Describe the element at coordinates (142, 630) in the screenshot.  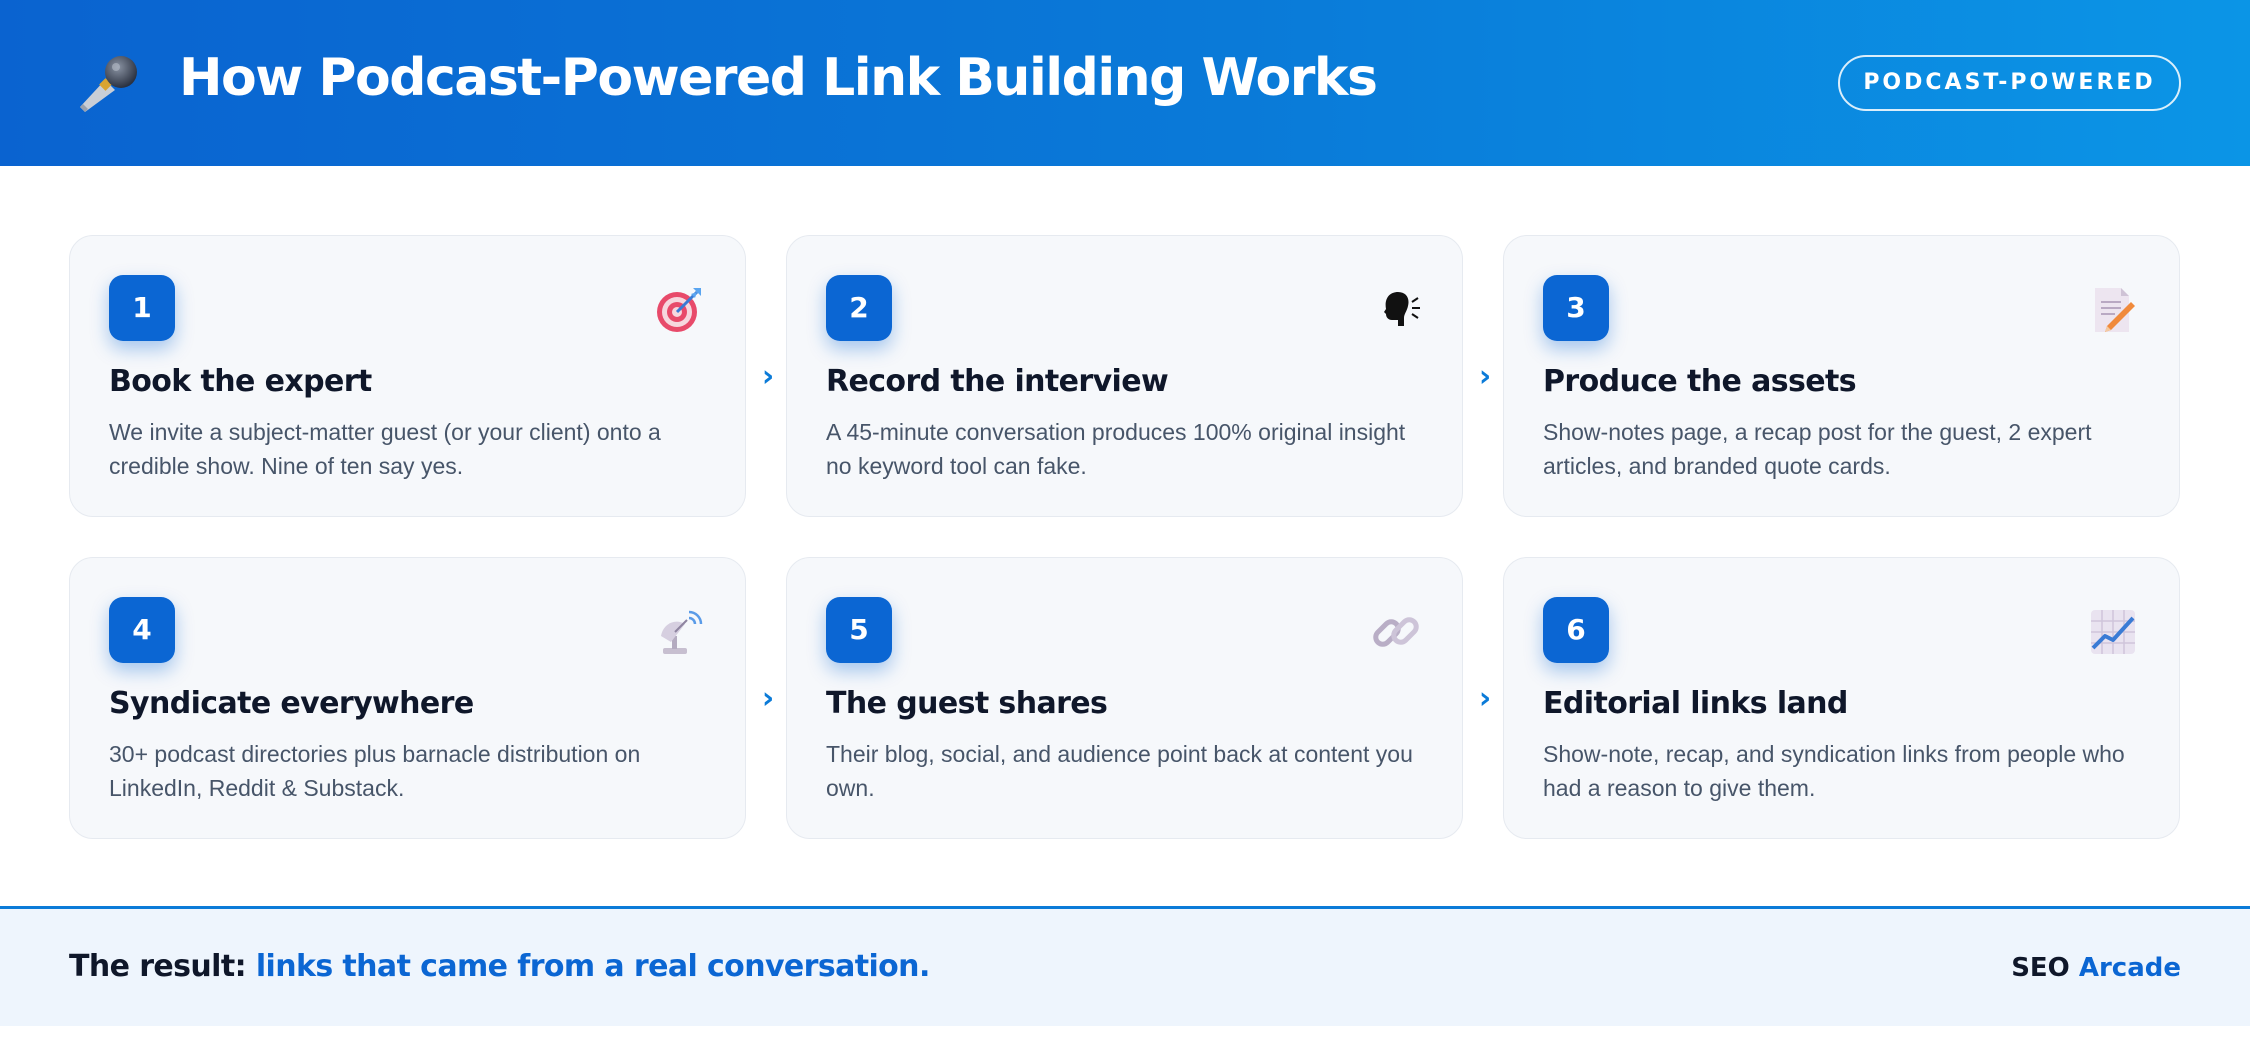
I see `step-number-badge: 4` at that location.